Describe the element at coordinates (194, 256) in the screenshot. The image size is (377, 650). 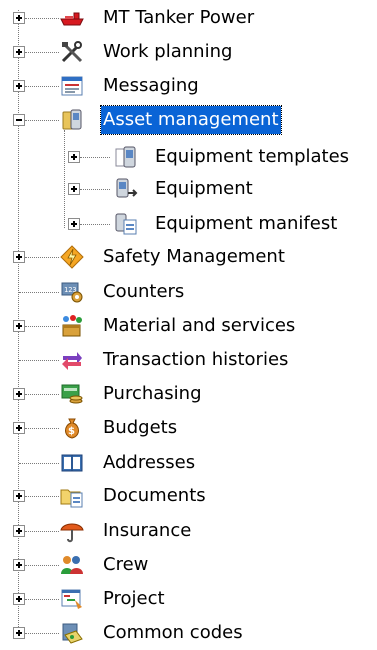
I see `tree-node-label: Safety Management` at that location.